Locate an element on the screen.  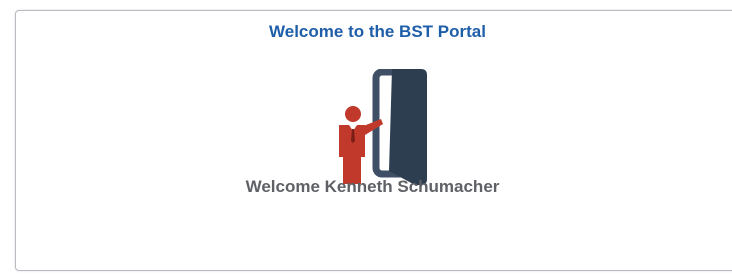
tile-title: Welcome to the BST Portal is located at coordinates (377, 31).